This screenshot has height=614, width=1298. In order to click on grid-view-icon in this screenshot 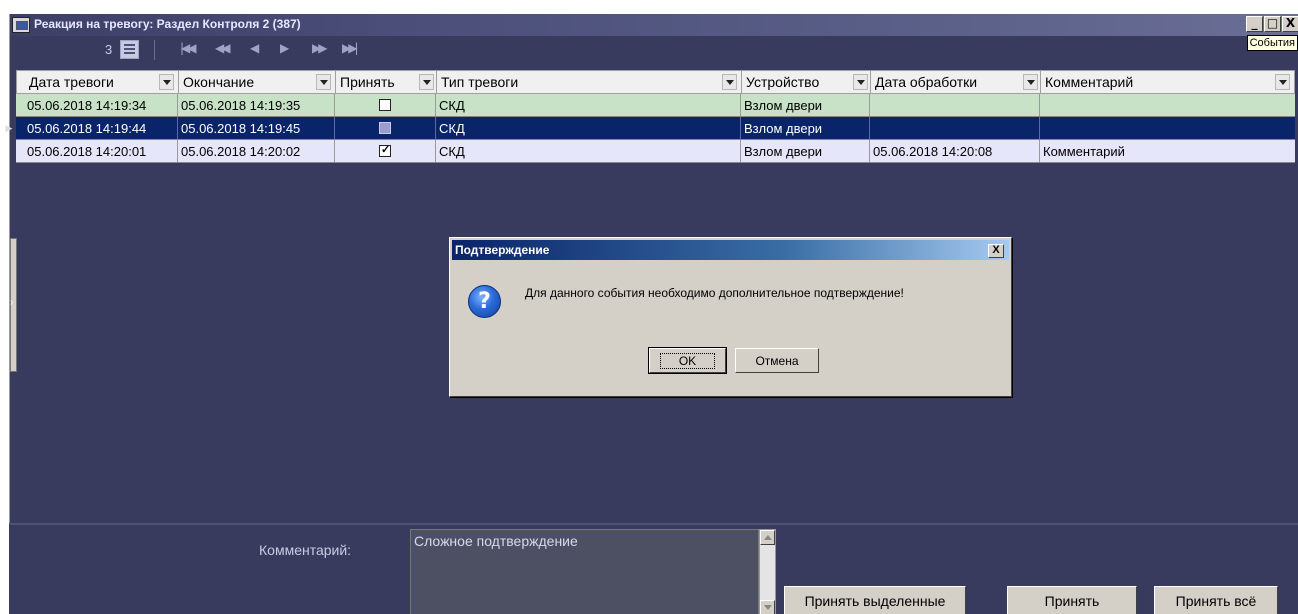, I will do `click(129, 49)`.